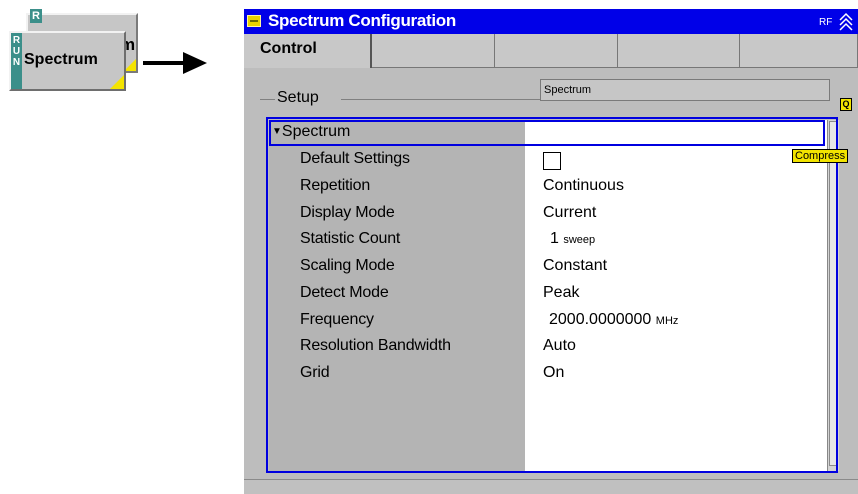  Describe the element at coordinates (347, 265) in the screenshot. I see `param-label-scaling-mode: Scaling Mode` at that location.